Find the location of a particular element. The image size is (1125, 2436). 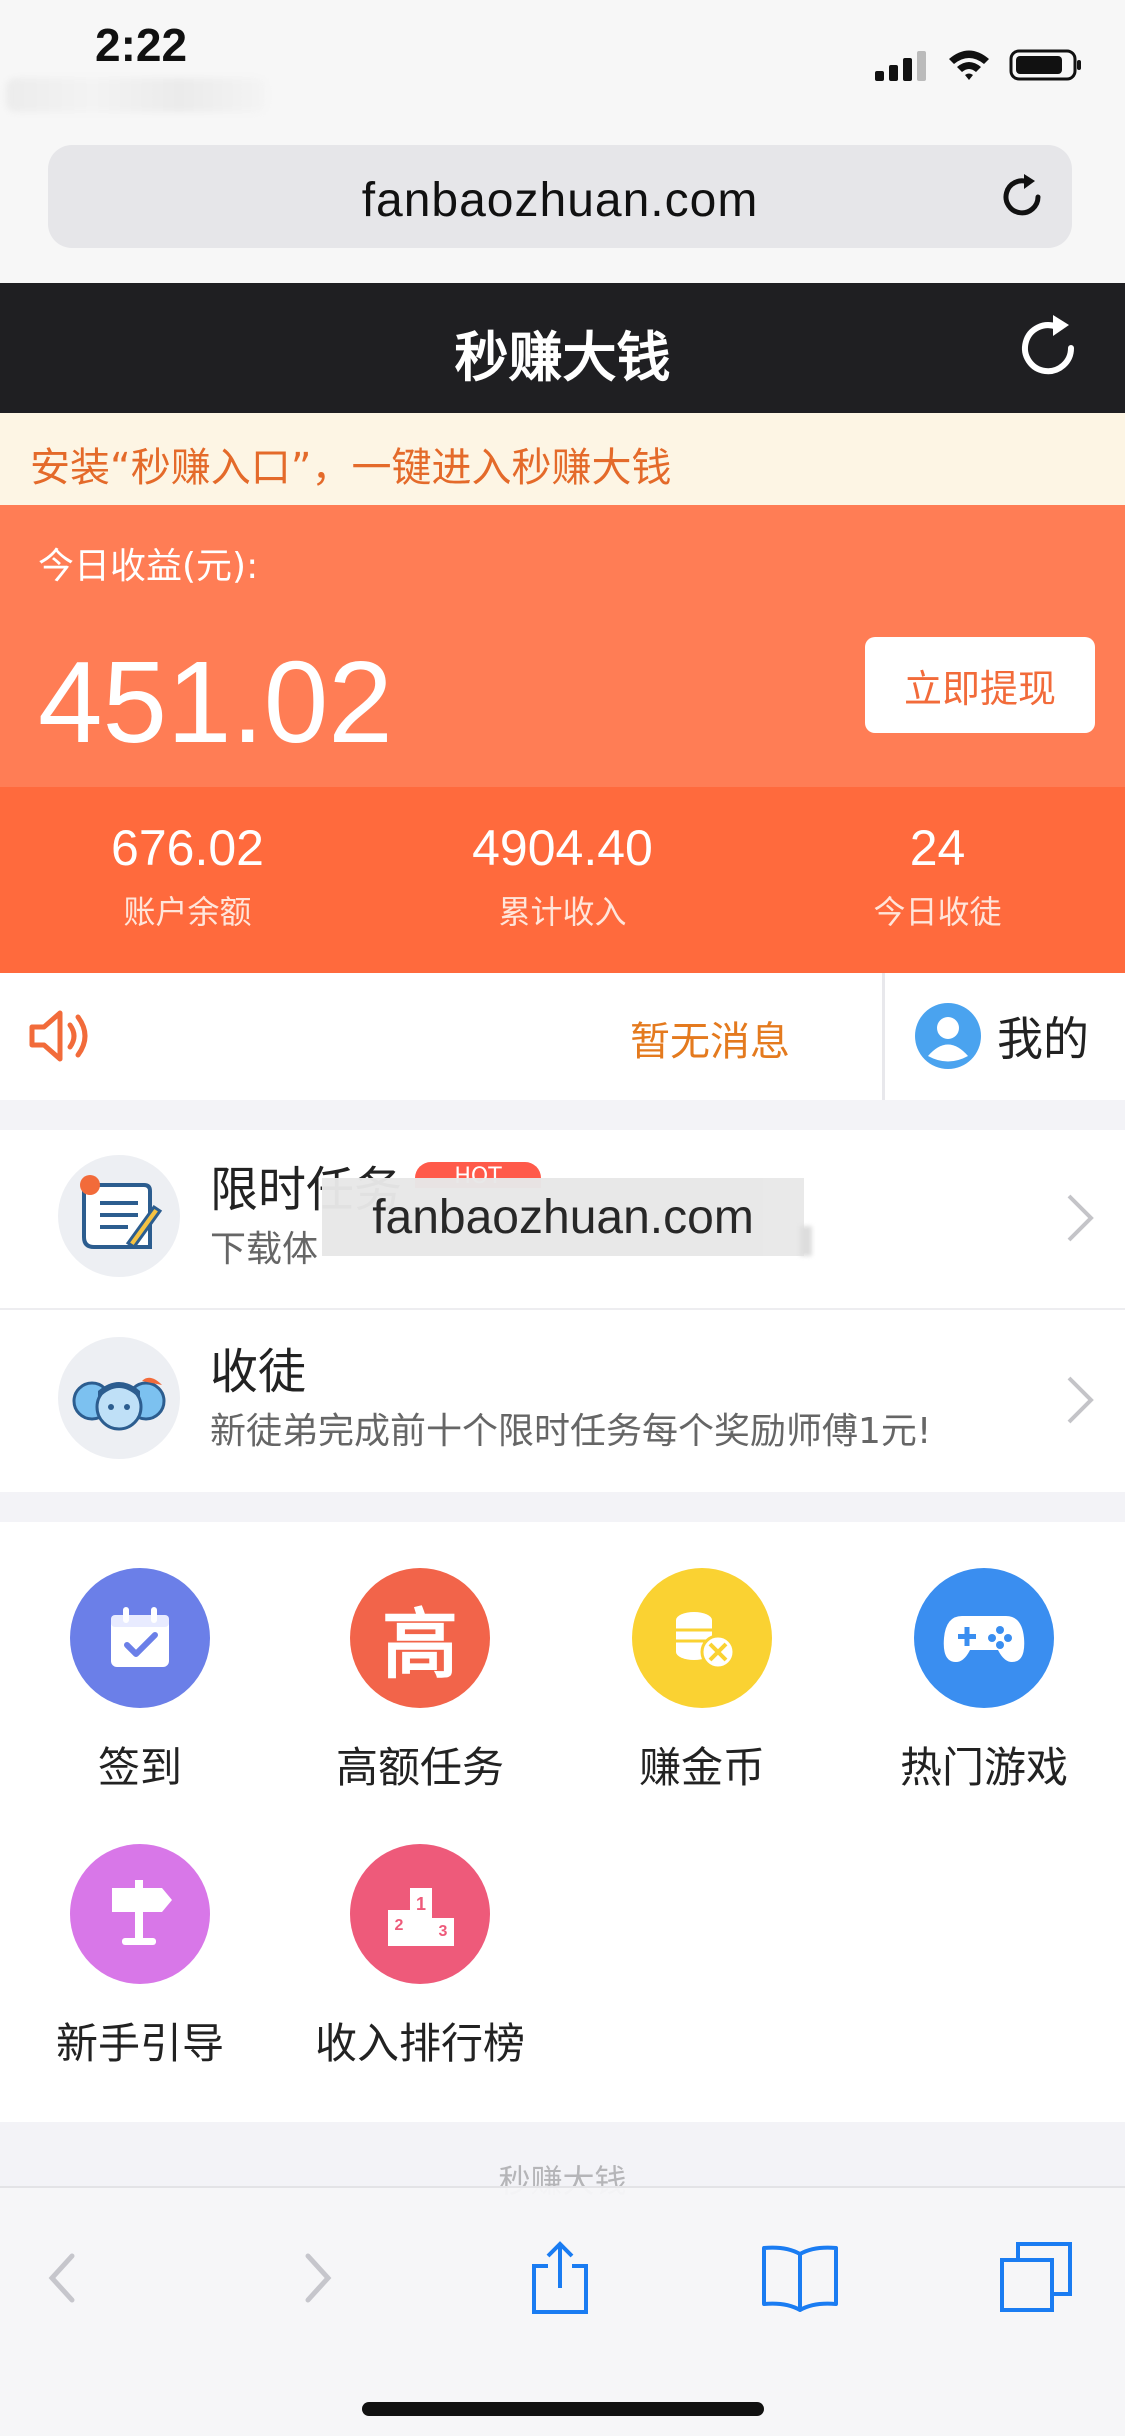

message-bar: 暂无消息 我的 is located at coordinates (562, 1036).